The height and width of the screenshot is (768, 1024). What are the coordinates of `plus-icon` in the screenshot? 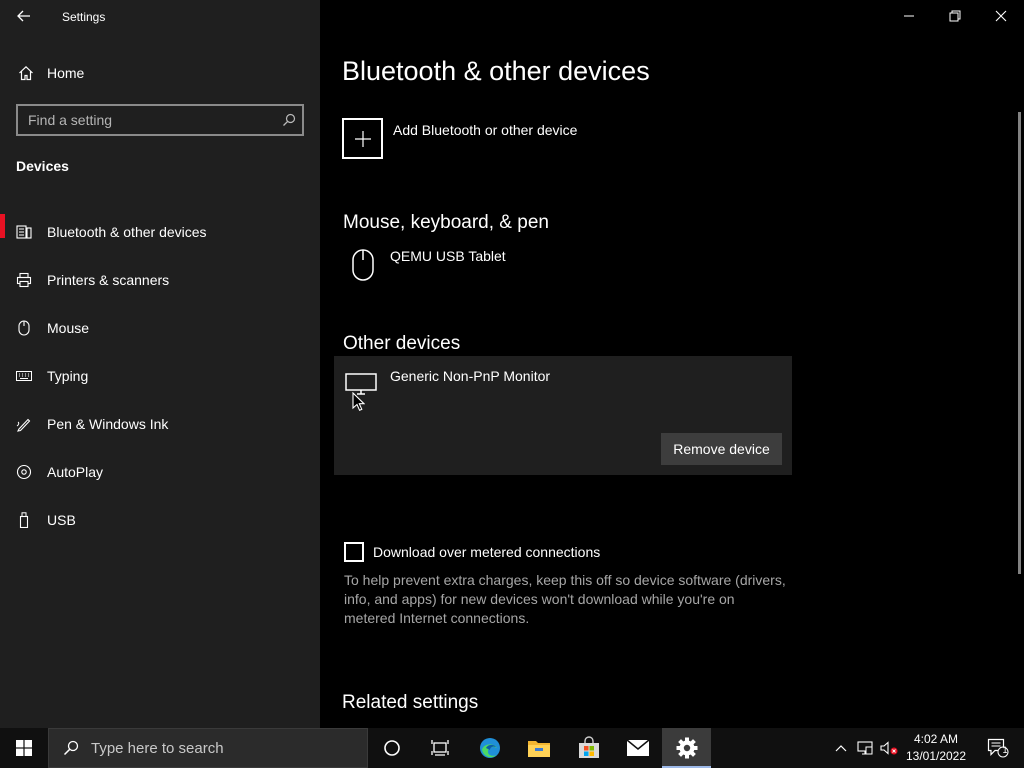 It's located at (362, 138).